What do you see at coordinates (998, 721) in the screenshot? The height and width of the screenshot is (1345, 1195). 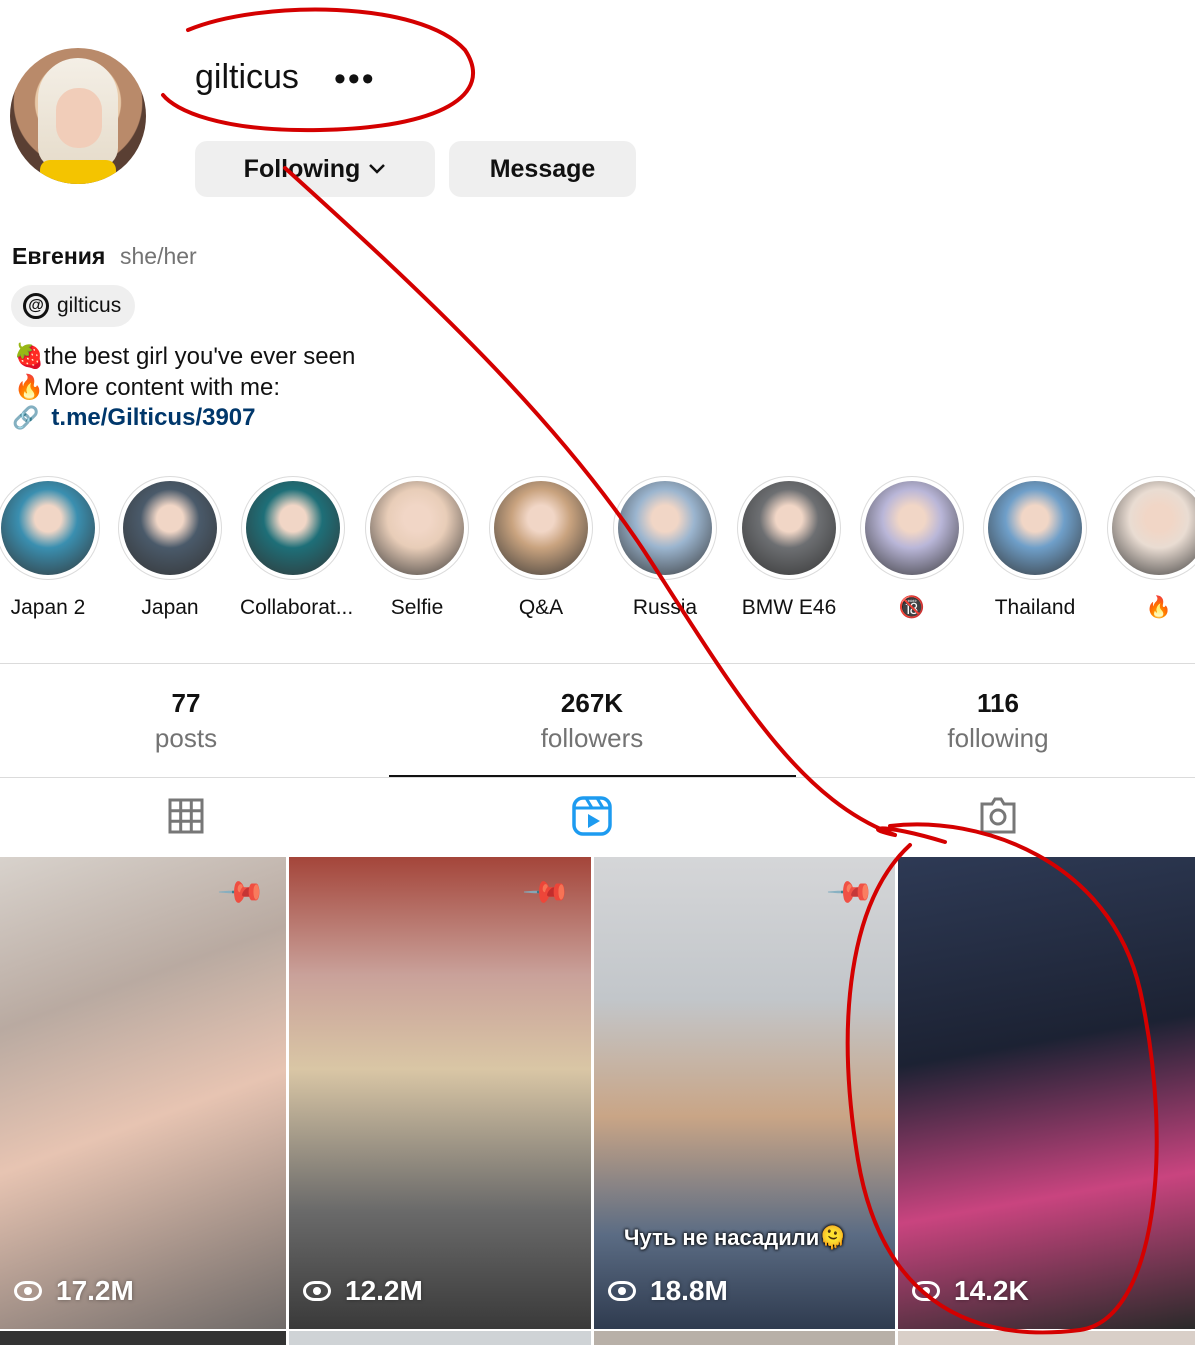 I see `stat-following: 116 following` at bounding box center [998, 721].